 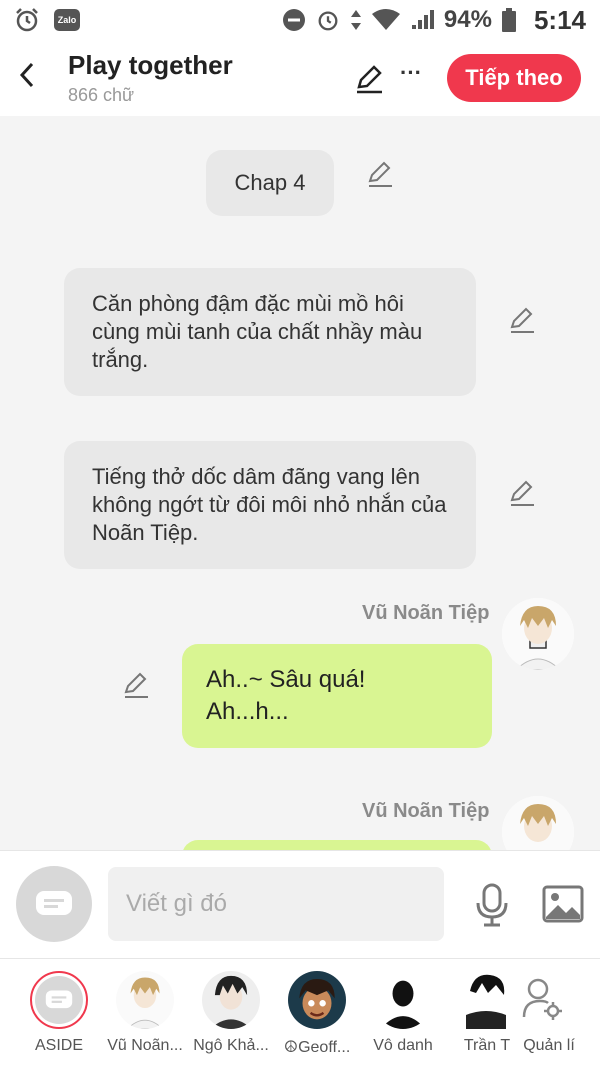 I want to click on story-title: Play together, so click(x=150, y=65).